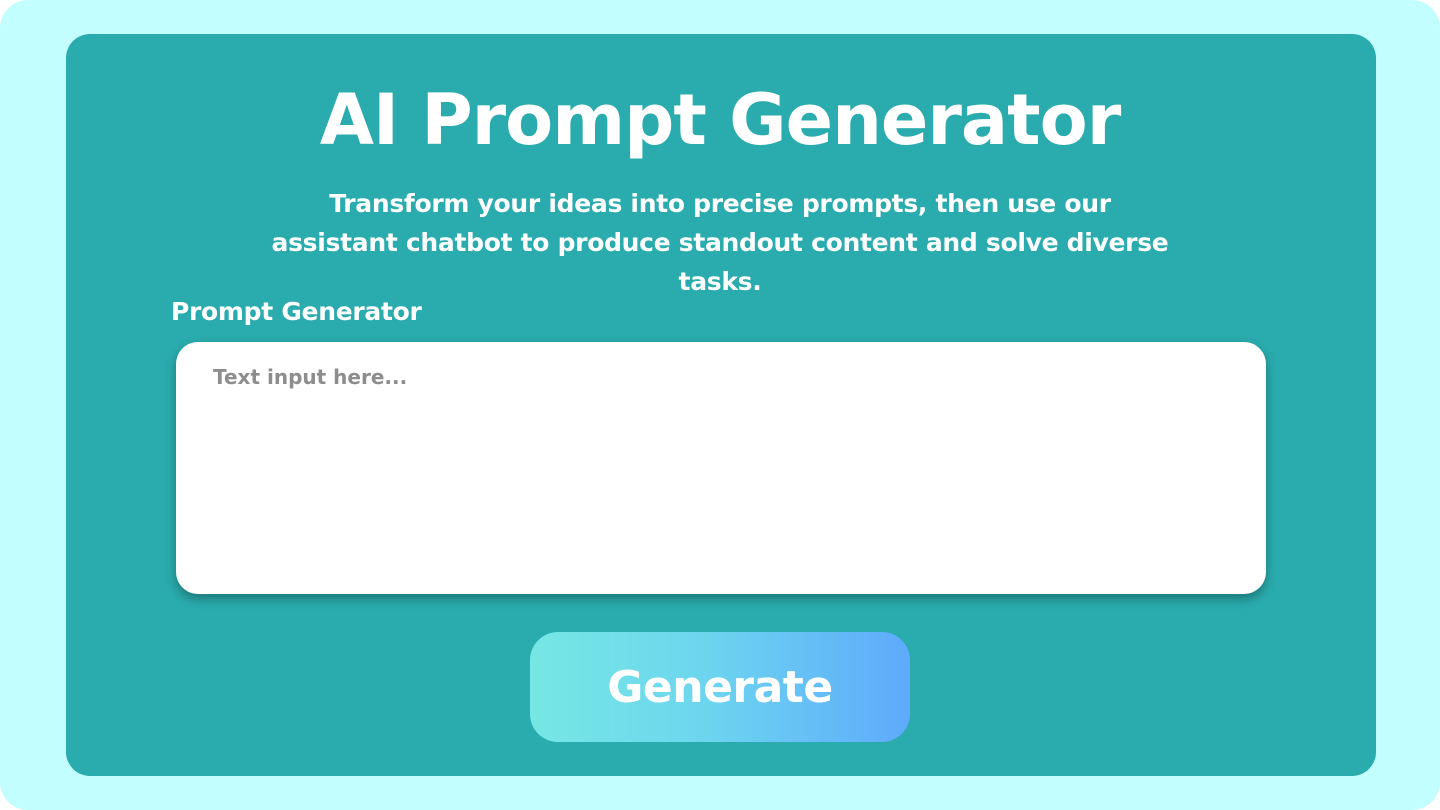 Image resolution: width=1440 pixels, height=810 pixels. What do you see at coordinates (720, 120) in the screenshot?
I see `page-title: AI Prompt Generator` at bounding box center [720, 120].